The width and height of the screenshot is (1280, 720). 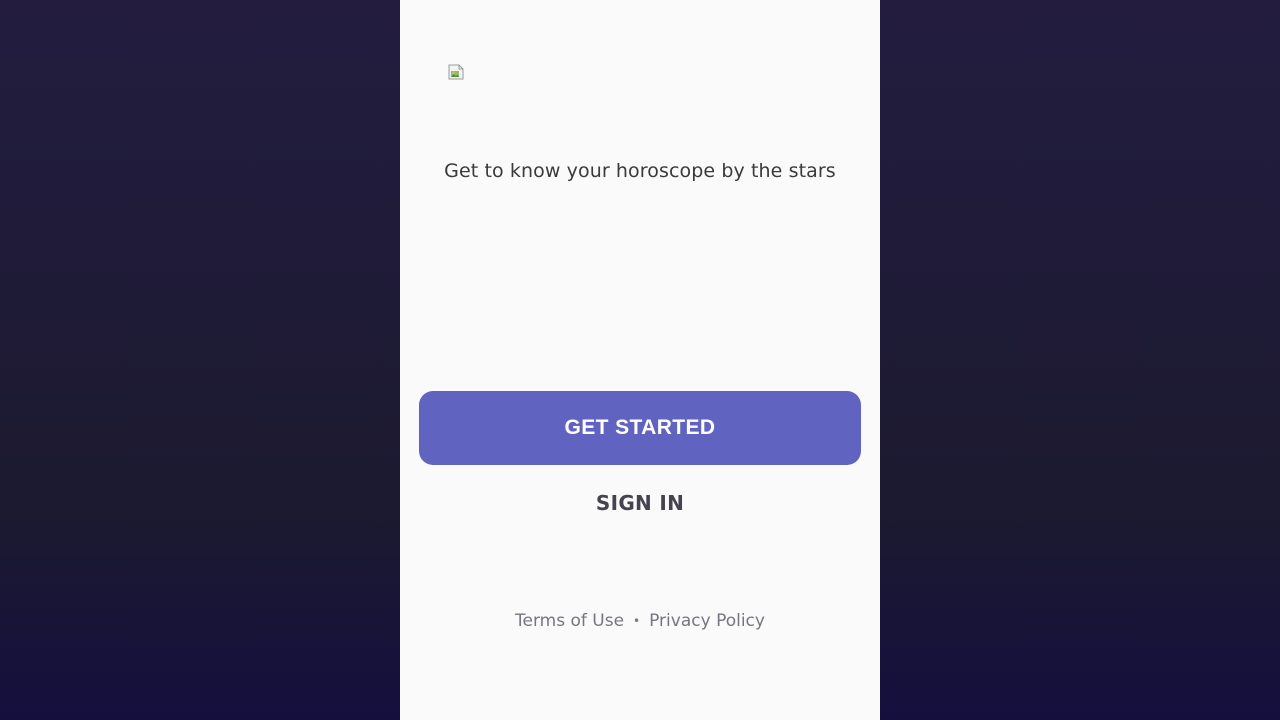 I want to click on footer-links: Terms of Use • Privacy Policy, so click(x=640, y=621).